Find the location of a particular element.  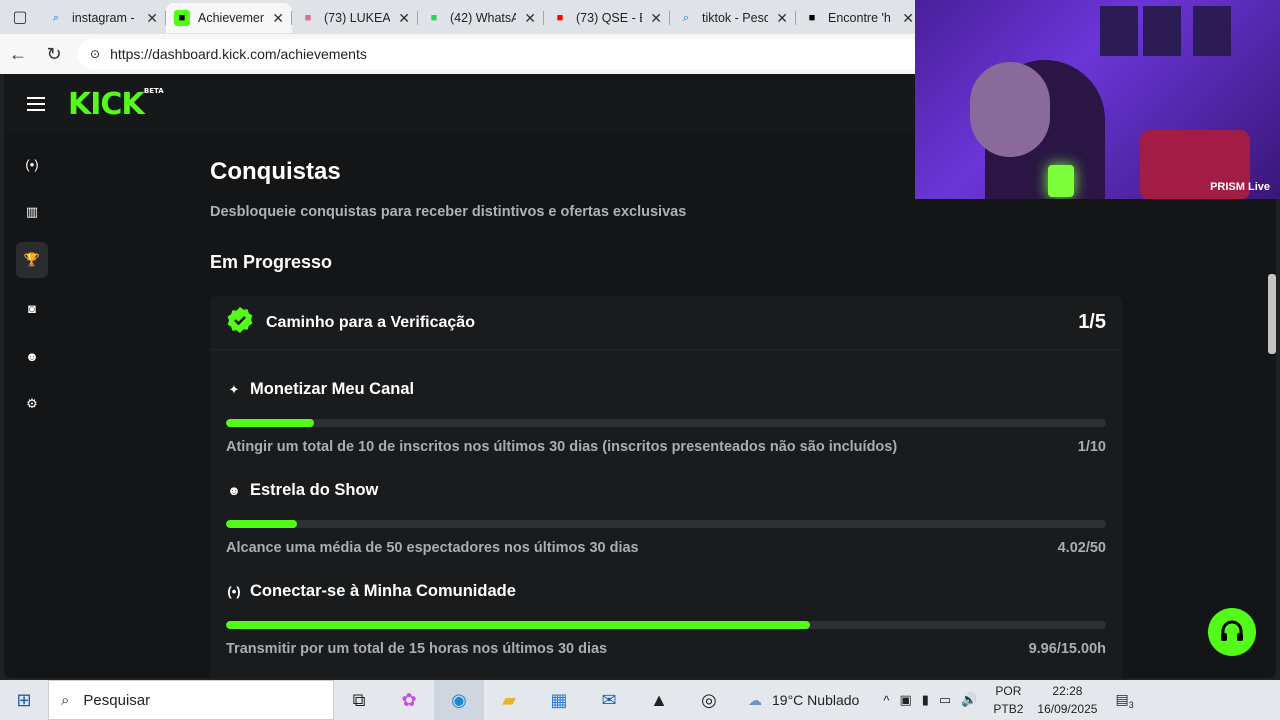

microsoft-store-icon: ▦ is located at coordinates (559, 700).